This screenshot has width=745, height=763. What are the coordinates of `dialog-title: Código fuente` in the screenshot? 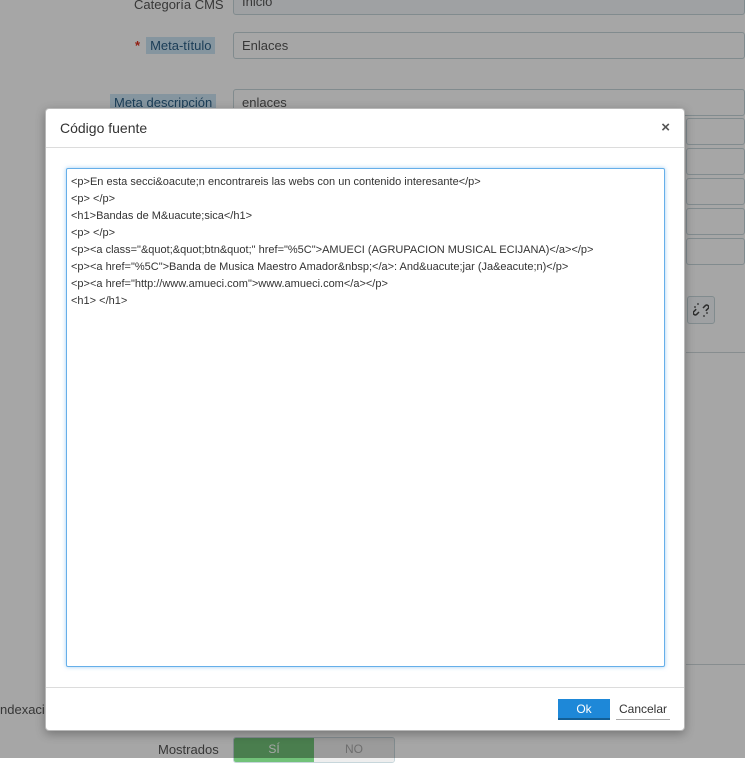 It's located at (104, 128).